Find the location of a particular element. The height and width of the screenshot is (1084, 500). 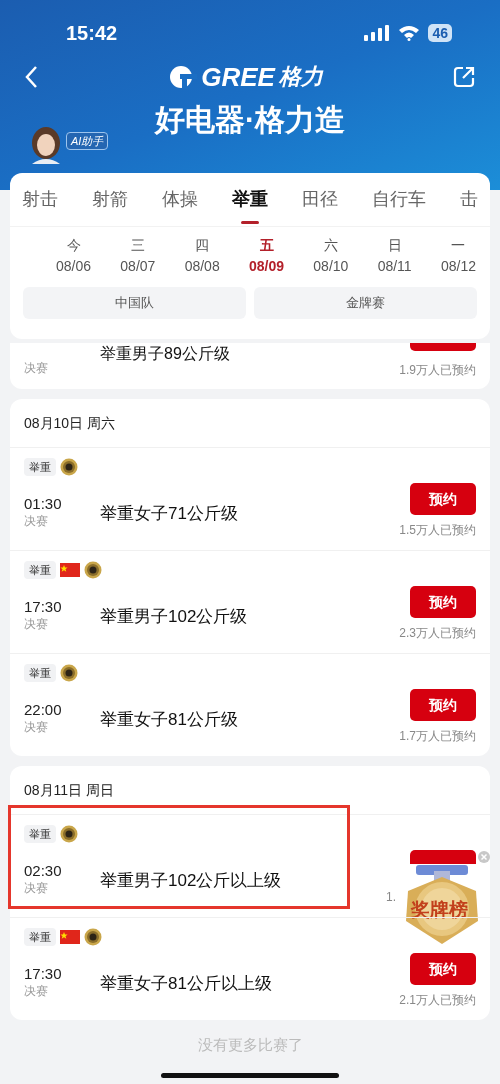

date-tab: 五 08/09 is located at coordinates (267, 256).